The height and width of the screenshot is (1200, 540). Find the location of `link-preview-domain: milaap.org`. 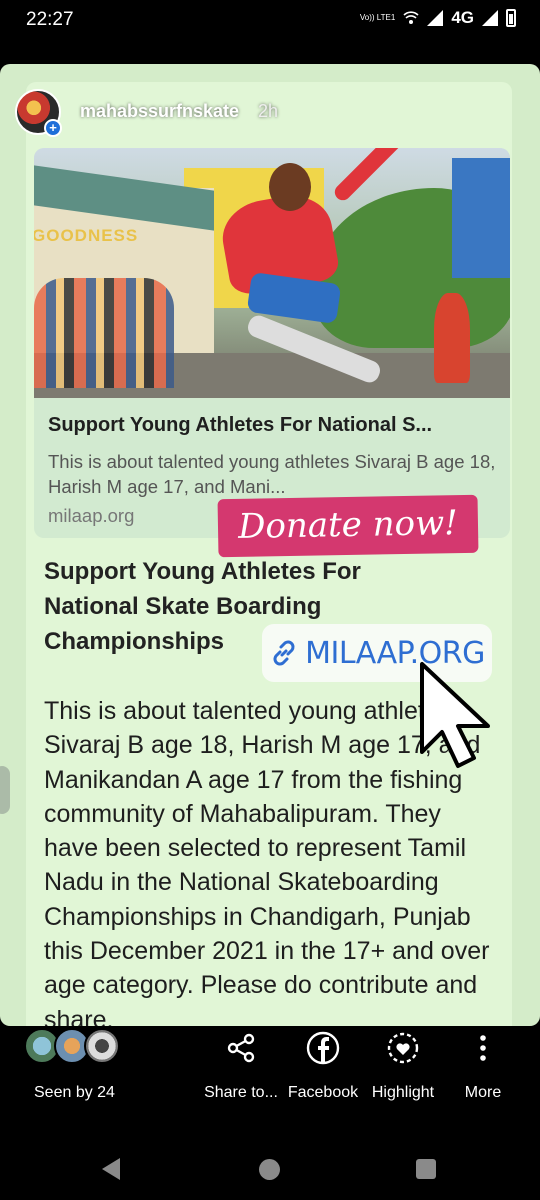

link-preview-domain: milaap.org is located at coordinates (91, 515).